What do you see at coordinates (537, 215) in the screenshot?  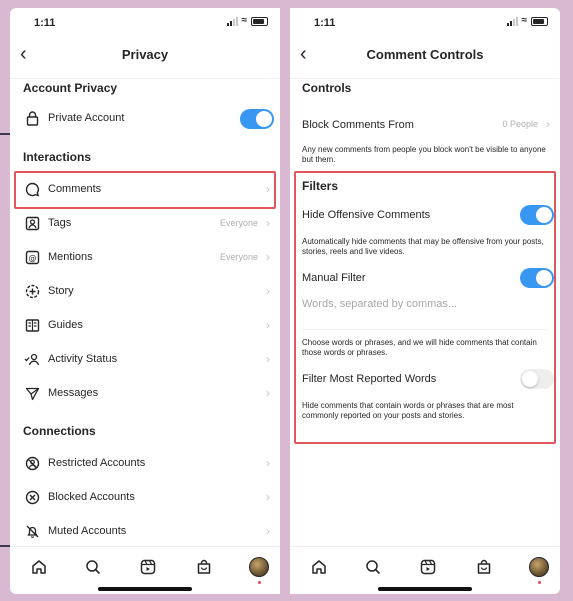 I see `hide-offensive-toggle` at bounding box center [537, 215].